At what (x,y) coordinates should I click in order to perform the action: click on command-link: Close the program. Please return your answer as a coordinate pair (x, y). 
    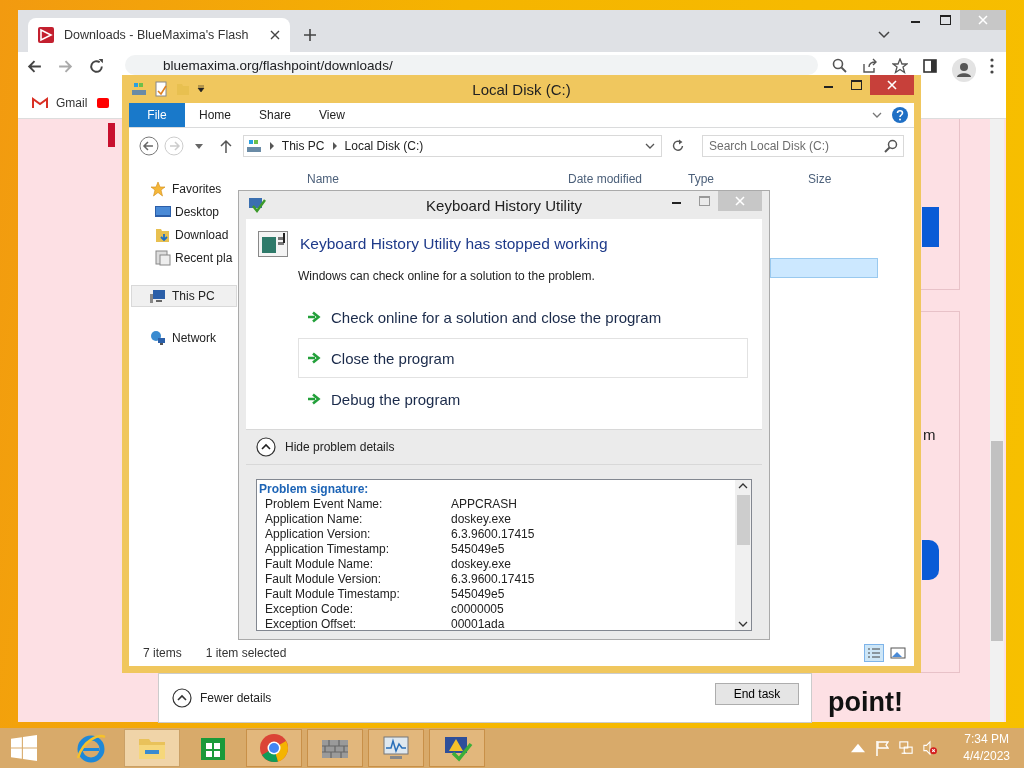
    Looking at the image, I should click on (523, 358).